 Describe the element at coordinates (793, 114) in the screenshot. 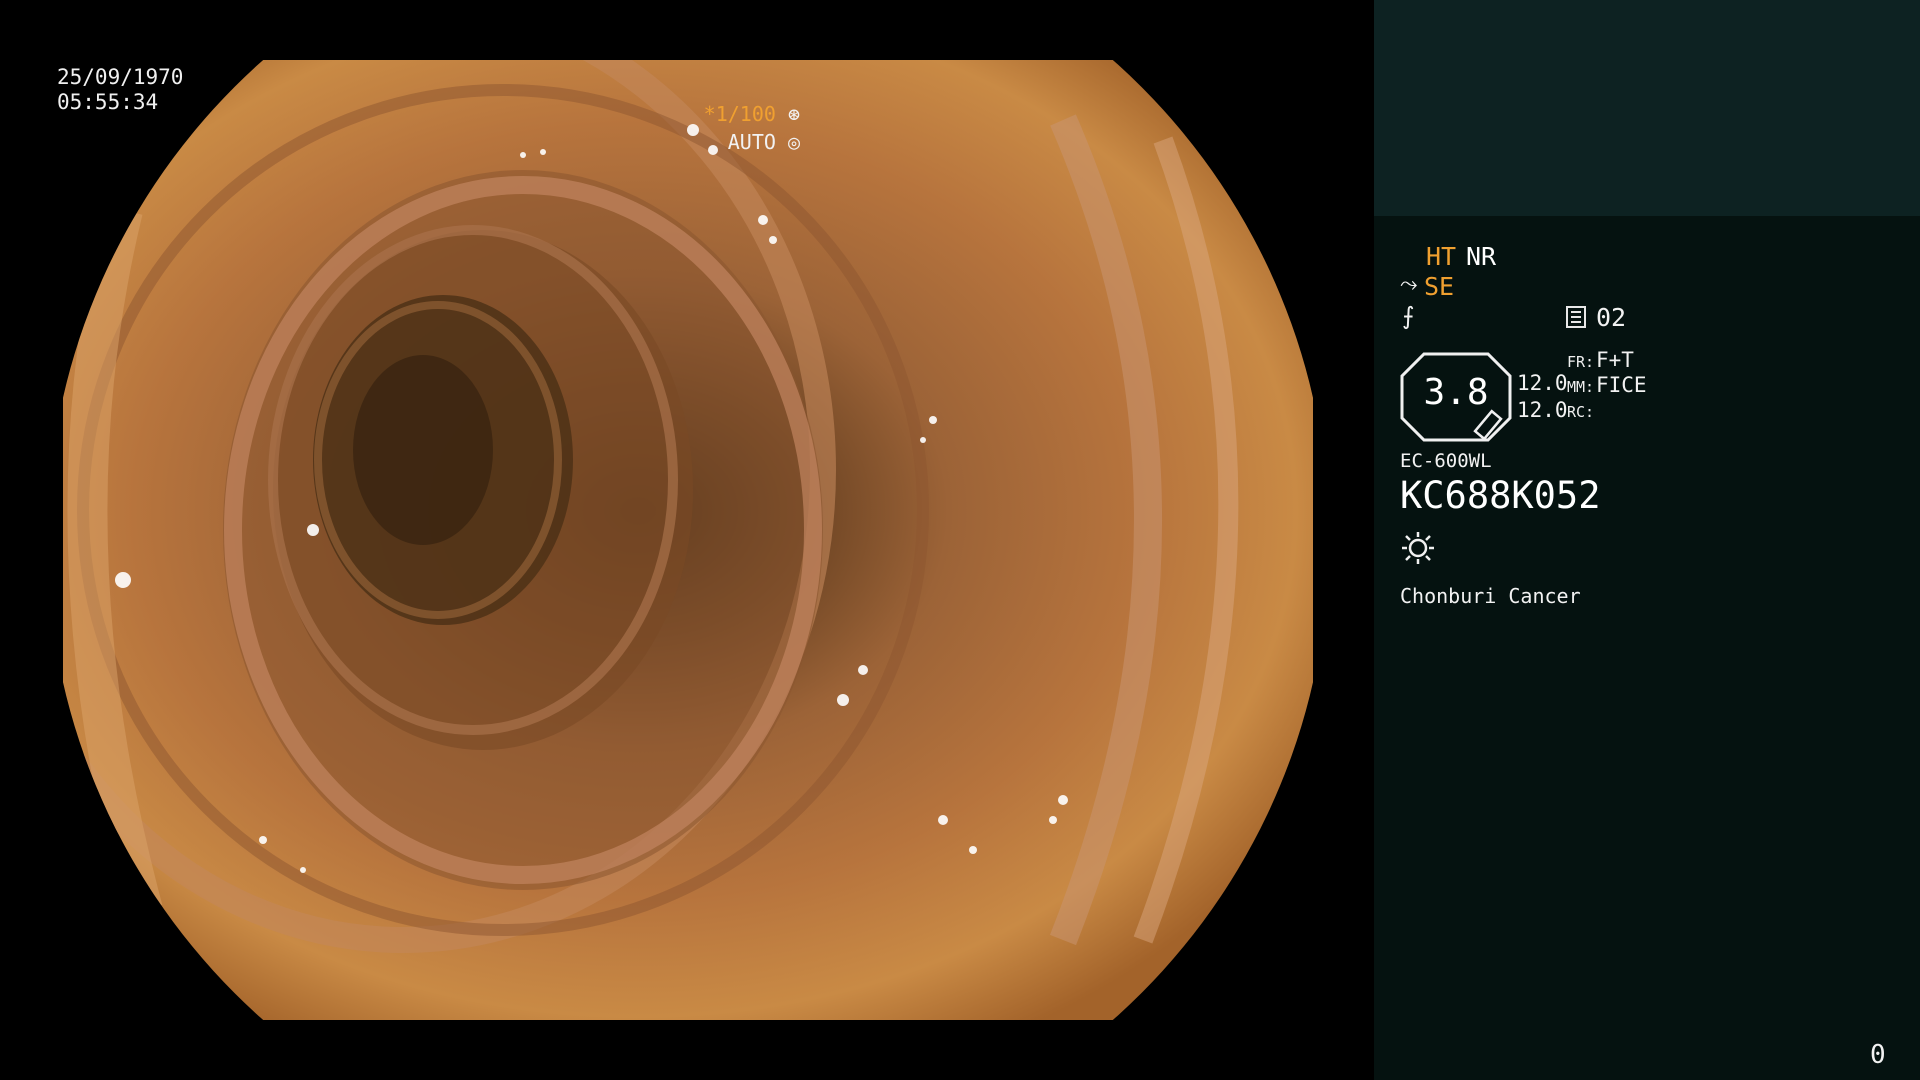

I see `aperture-icon: ⊛` at that location.